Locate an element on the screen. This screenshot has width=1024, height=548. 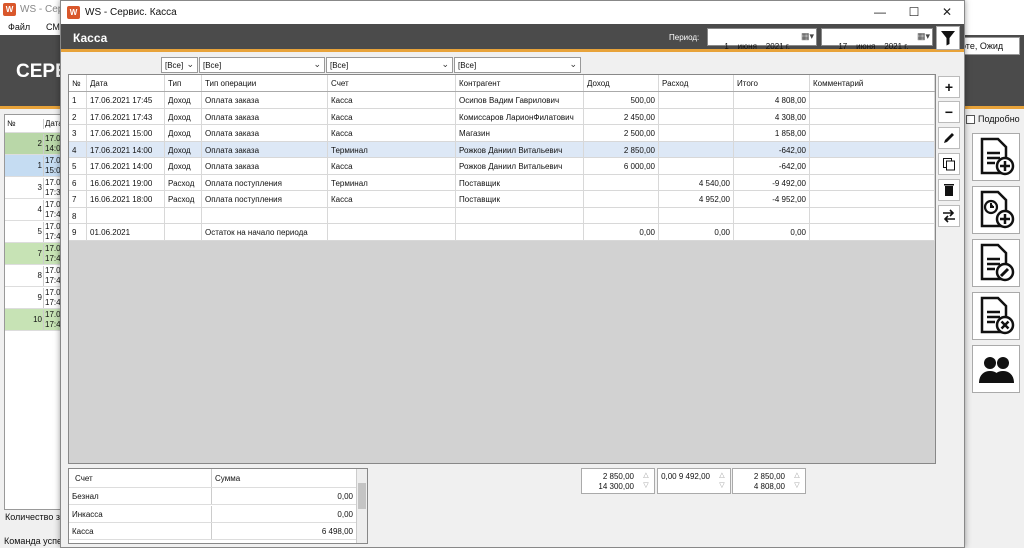
background-status-combo: оте, Ожид is located at coordinates (989, 46).